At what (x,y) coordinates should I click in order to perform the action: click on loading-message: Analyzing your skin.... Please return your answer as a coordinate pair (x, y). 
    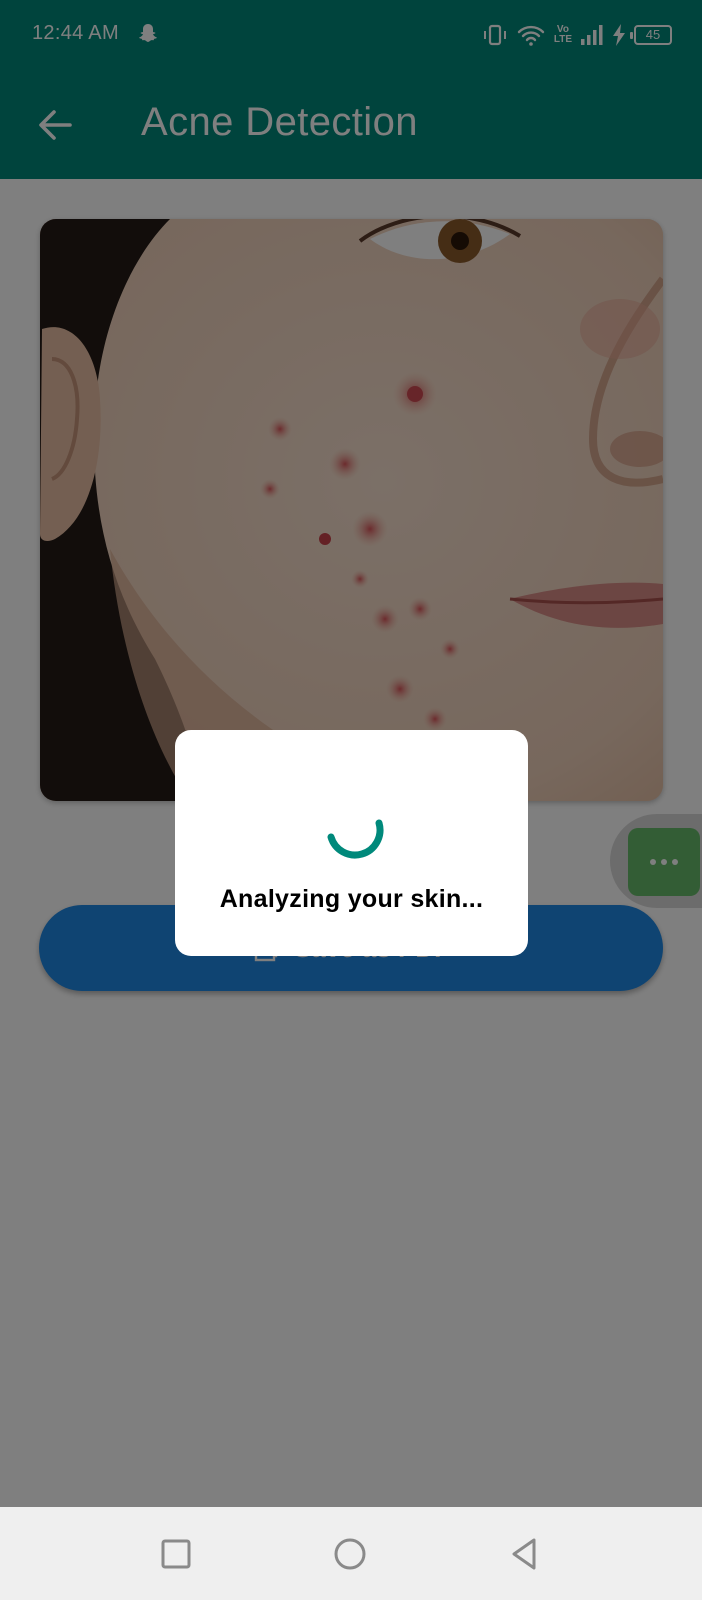
    Looking at the image, I should click on (351, 899).